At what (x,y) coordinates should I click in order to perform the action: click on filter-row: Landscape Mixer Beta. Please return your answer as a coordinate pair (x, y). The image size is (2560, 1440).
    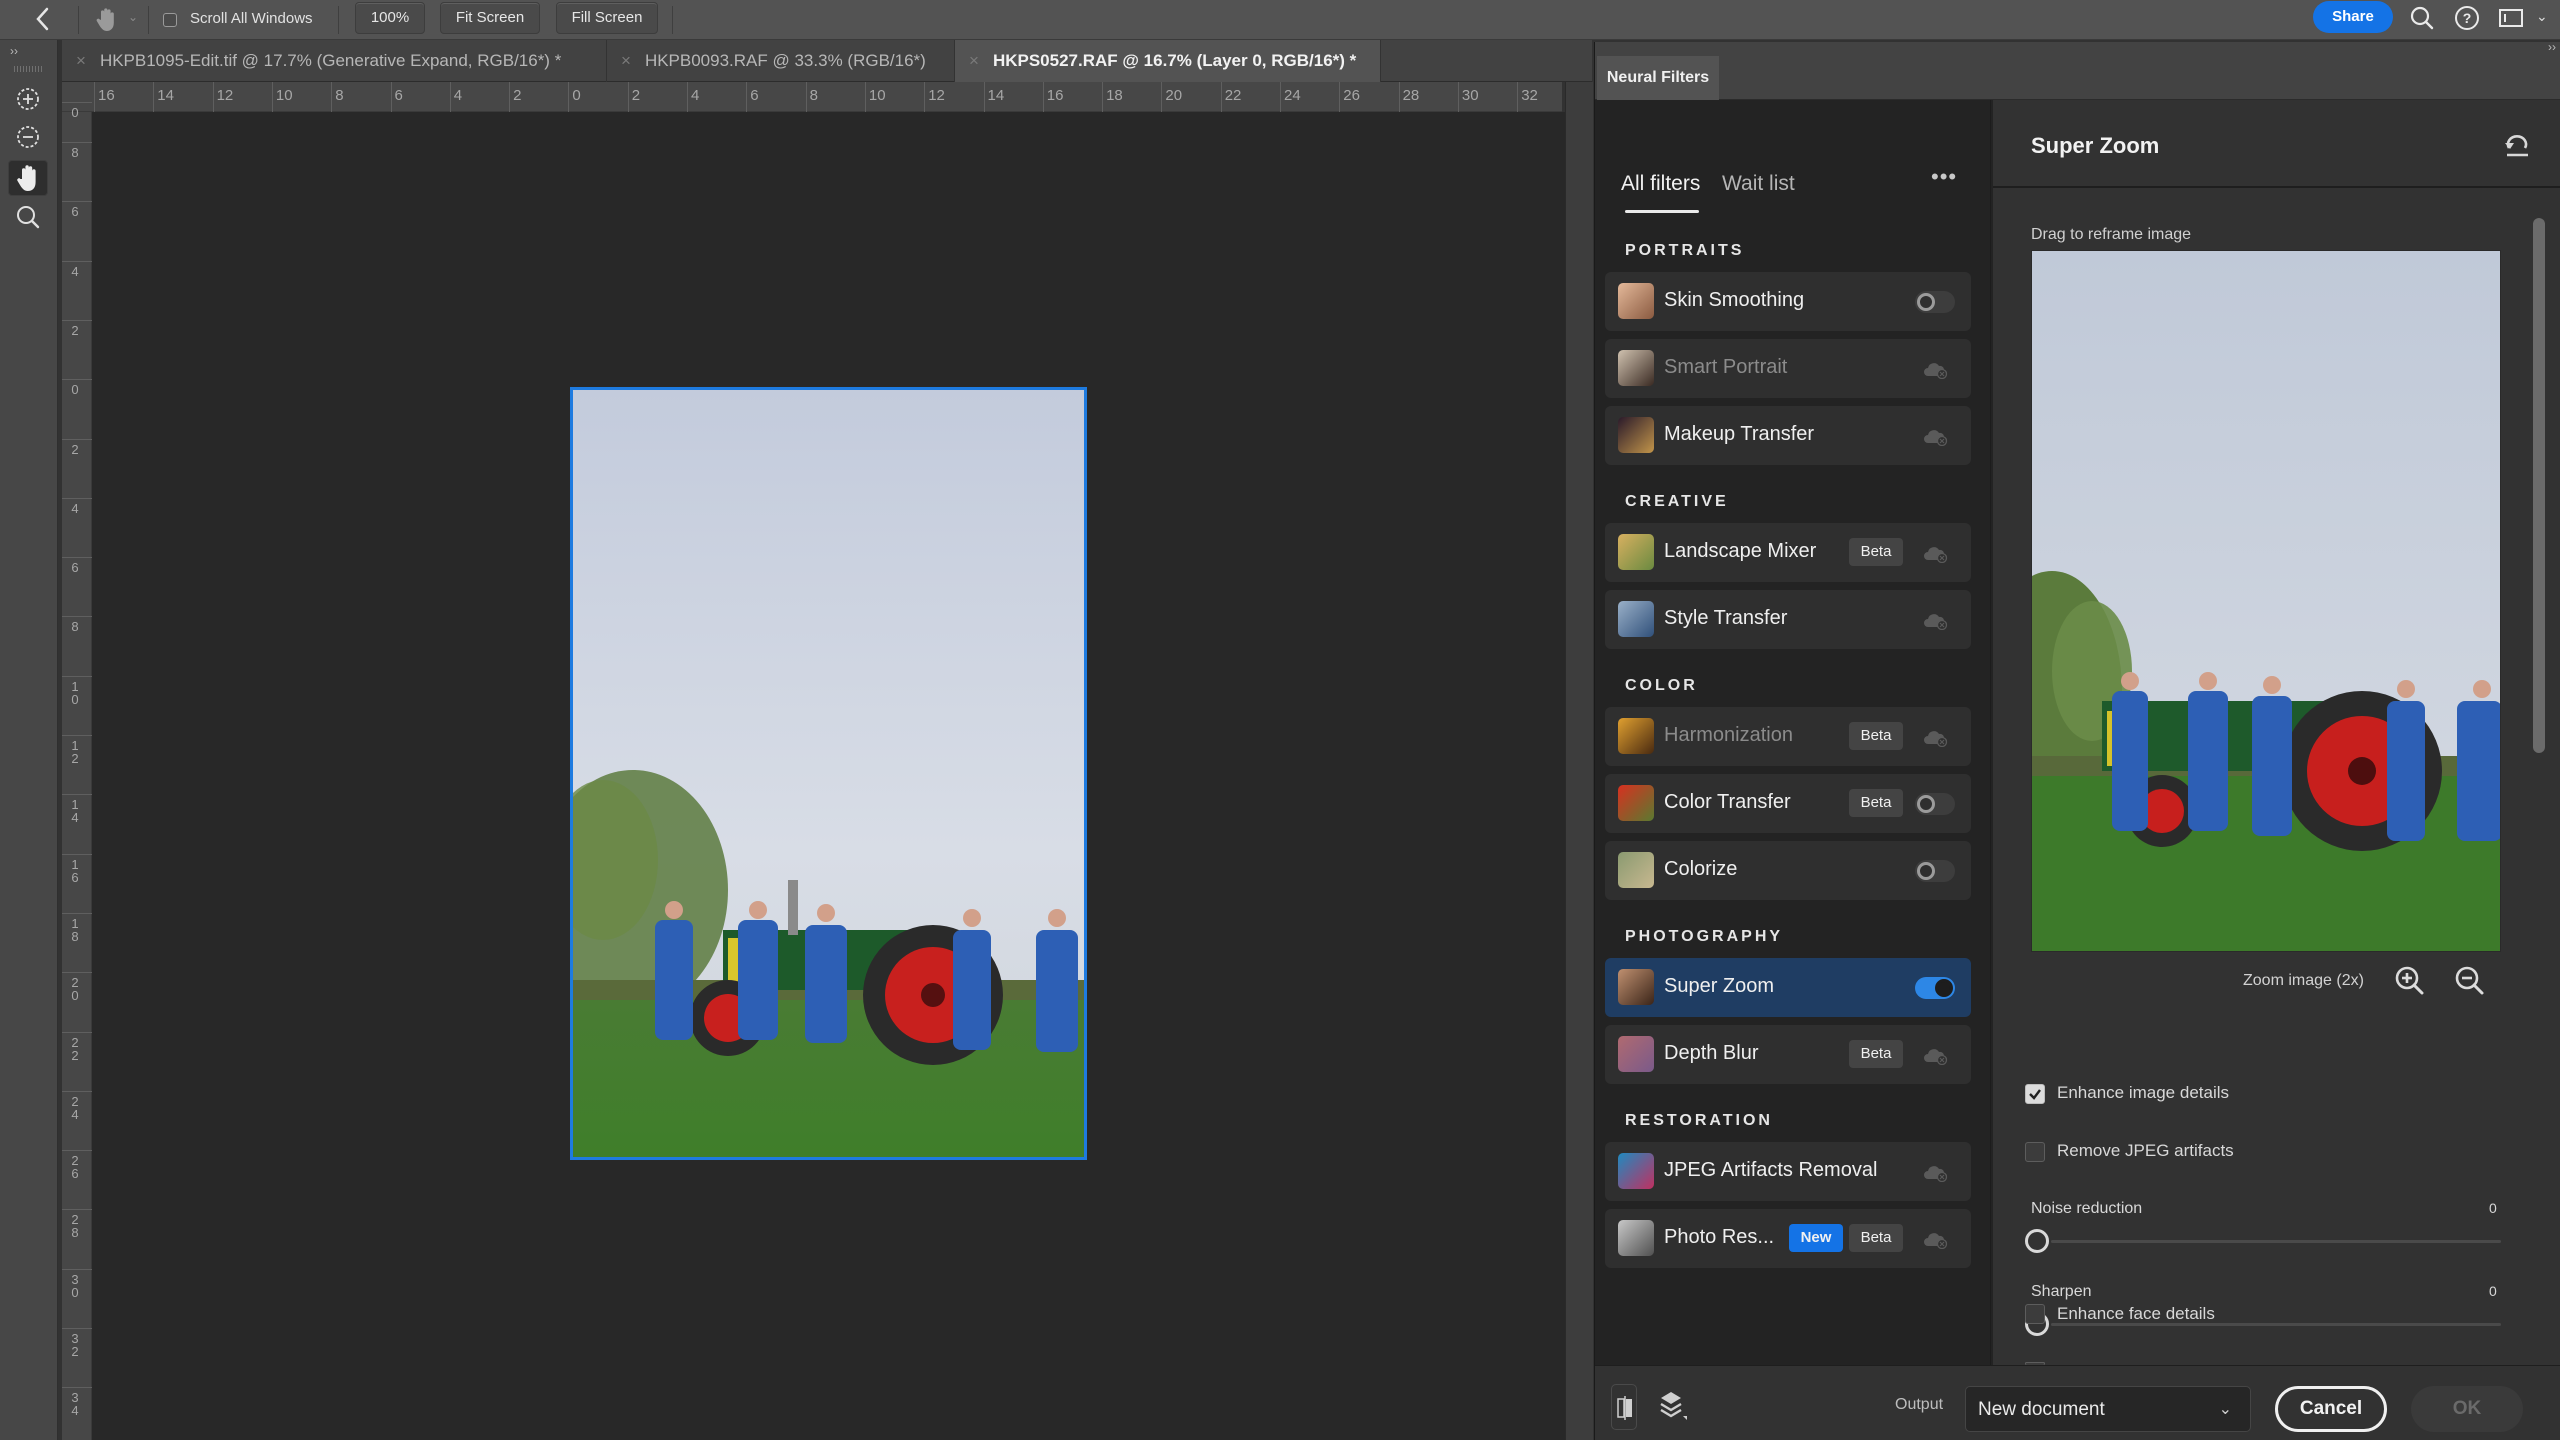
    Looking at the image, I should click on (1788, 552).